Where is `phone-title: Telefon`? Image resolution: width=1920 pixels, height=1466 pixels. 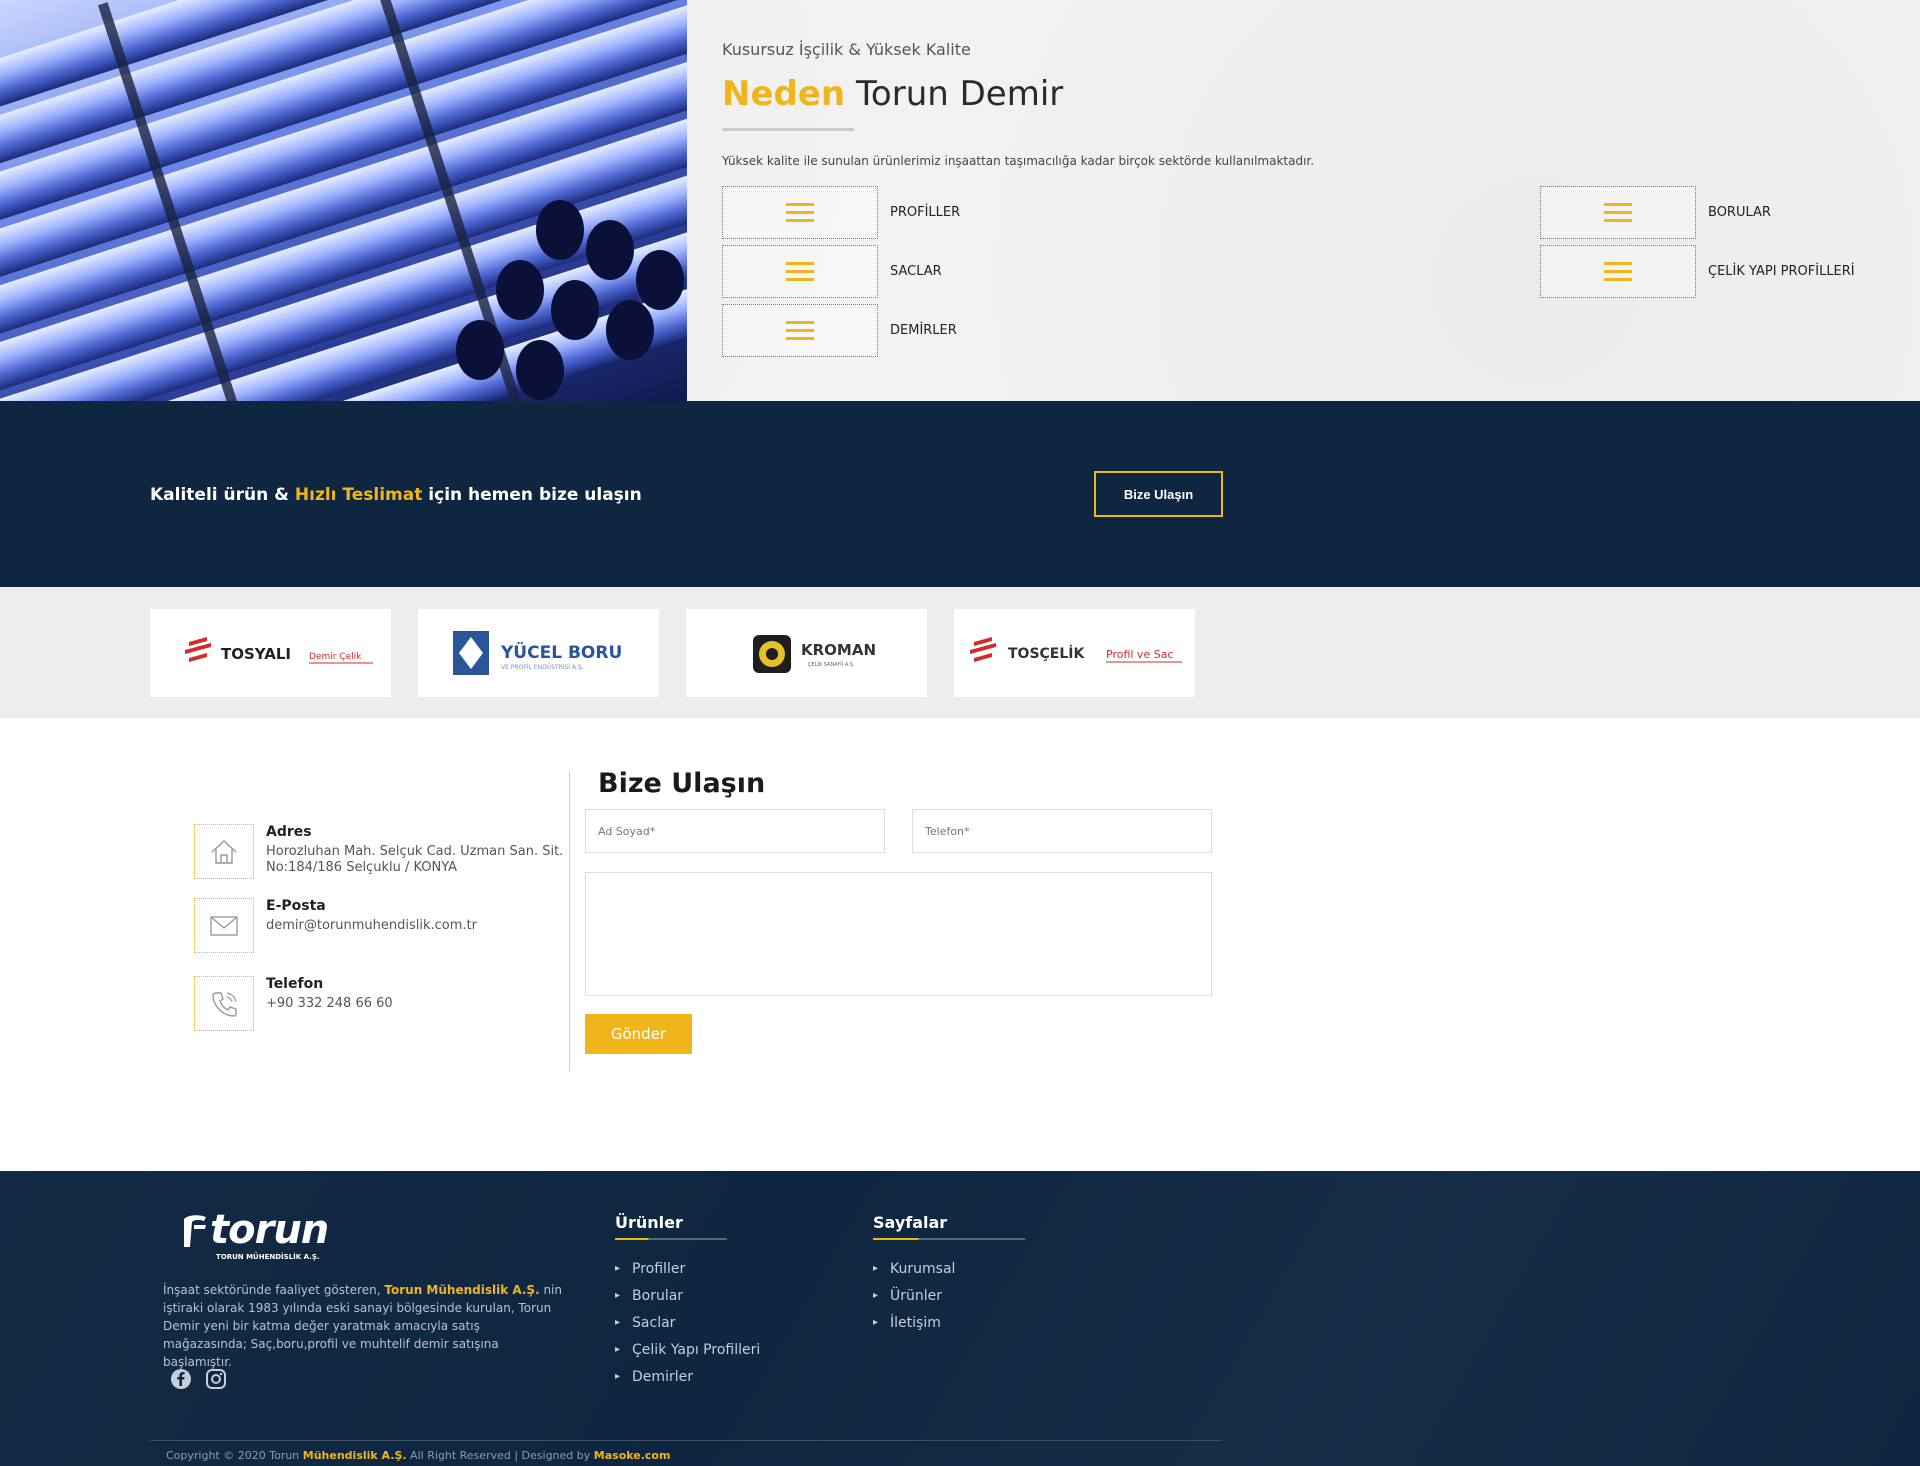 phone-title: Telefon is located at coordinates (295, 984).